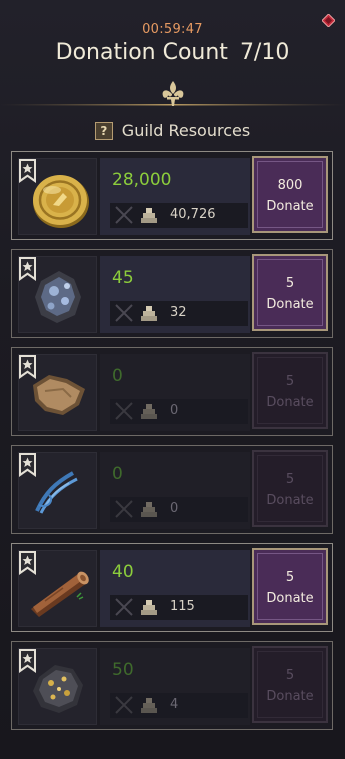  I want to click on stock-value: 4, so click(174, 704).